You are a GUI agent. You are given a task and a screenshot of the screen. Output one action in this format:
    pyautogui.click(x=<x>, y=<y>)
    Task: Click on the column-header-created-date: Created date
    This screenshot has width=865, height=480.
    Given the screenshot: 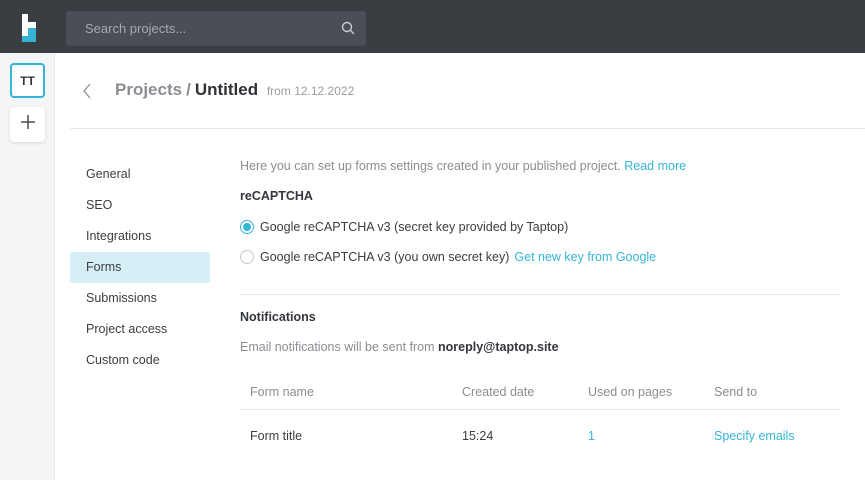 What is the action you would take?
    pyautogui.click(x=498, y=392)
    